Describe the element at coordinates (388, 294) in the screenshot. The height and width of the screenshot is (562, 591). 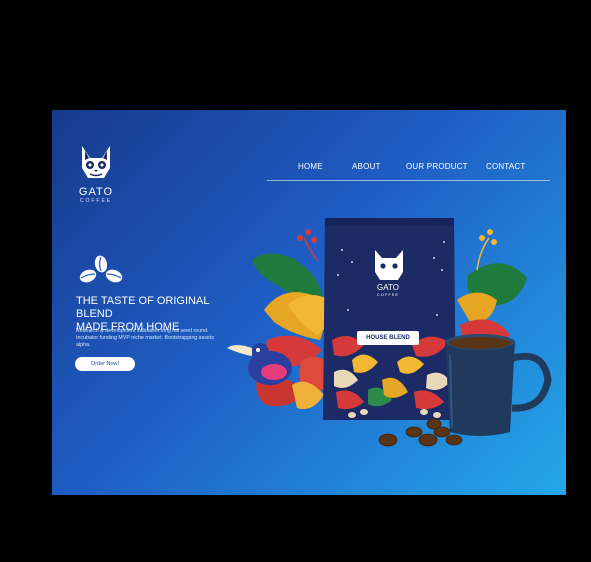
I see `bag-brand-subtitle: COFFEE` at that location.